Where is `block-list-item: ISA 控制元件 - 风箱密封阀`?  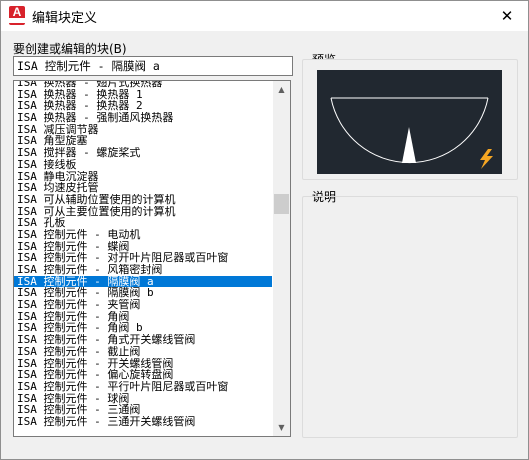 block-list-item: ISA 控制元件 - 风箱密封阀 is located at coordinates (143, 270).